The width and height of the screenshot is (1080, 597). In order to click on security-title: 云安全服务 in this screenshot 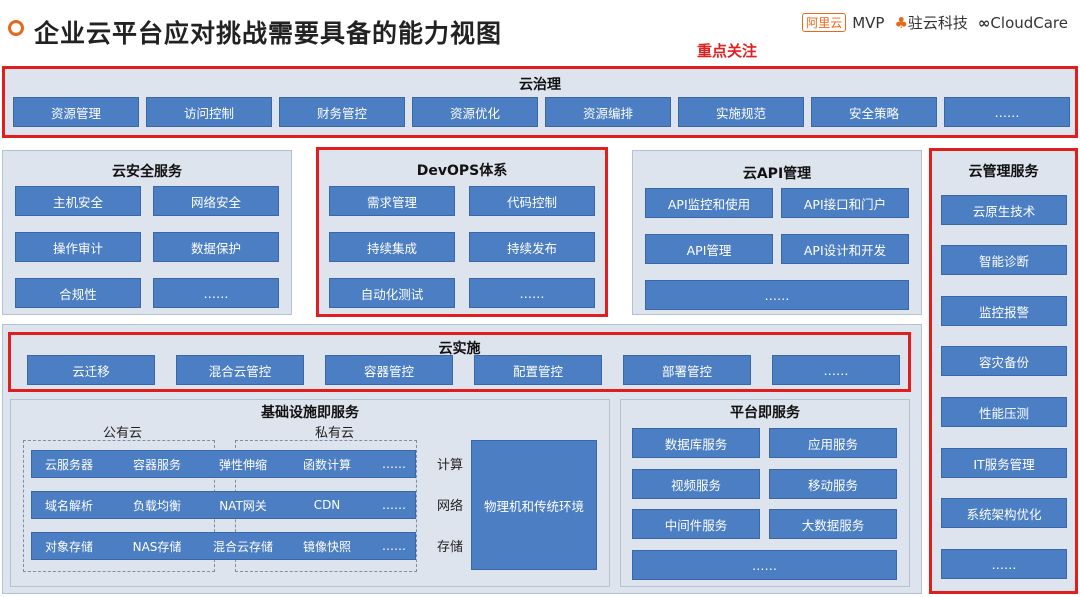, I will do `click(147, 172)`.